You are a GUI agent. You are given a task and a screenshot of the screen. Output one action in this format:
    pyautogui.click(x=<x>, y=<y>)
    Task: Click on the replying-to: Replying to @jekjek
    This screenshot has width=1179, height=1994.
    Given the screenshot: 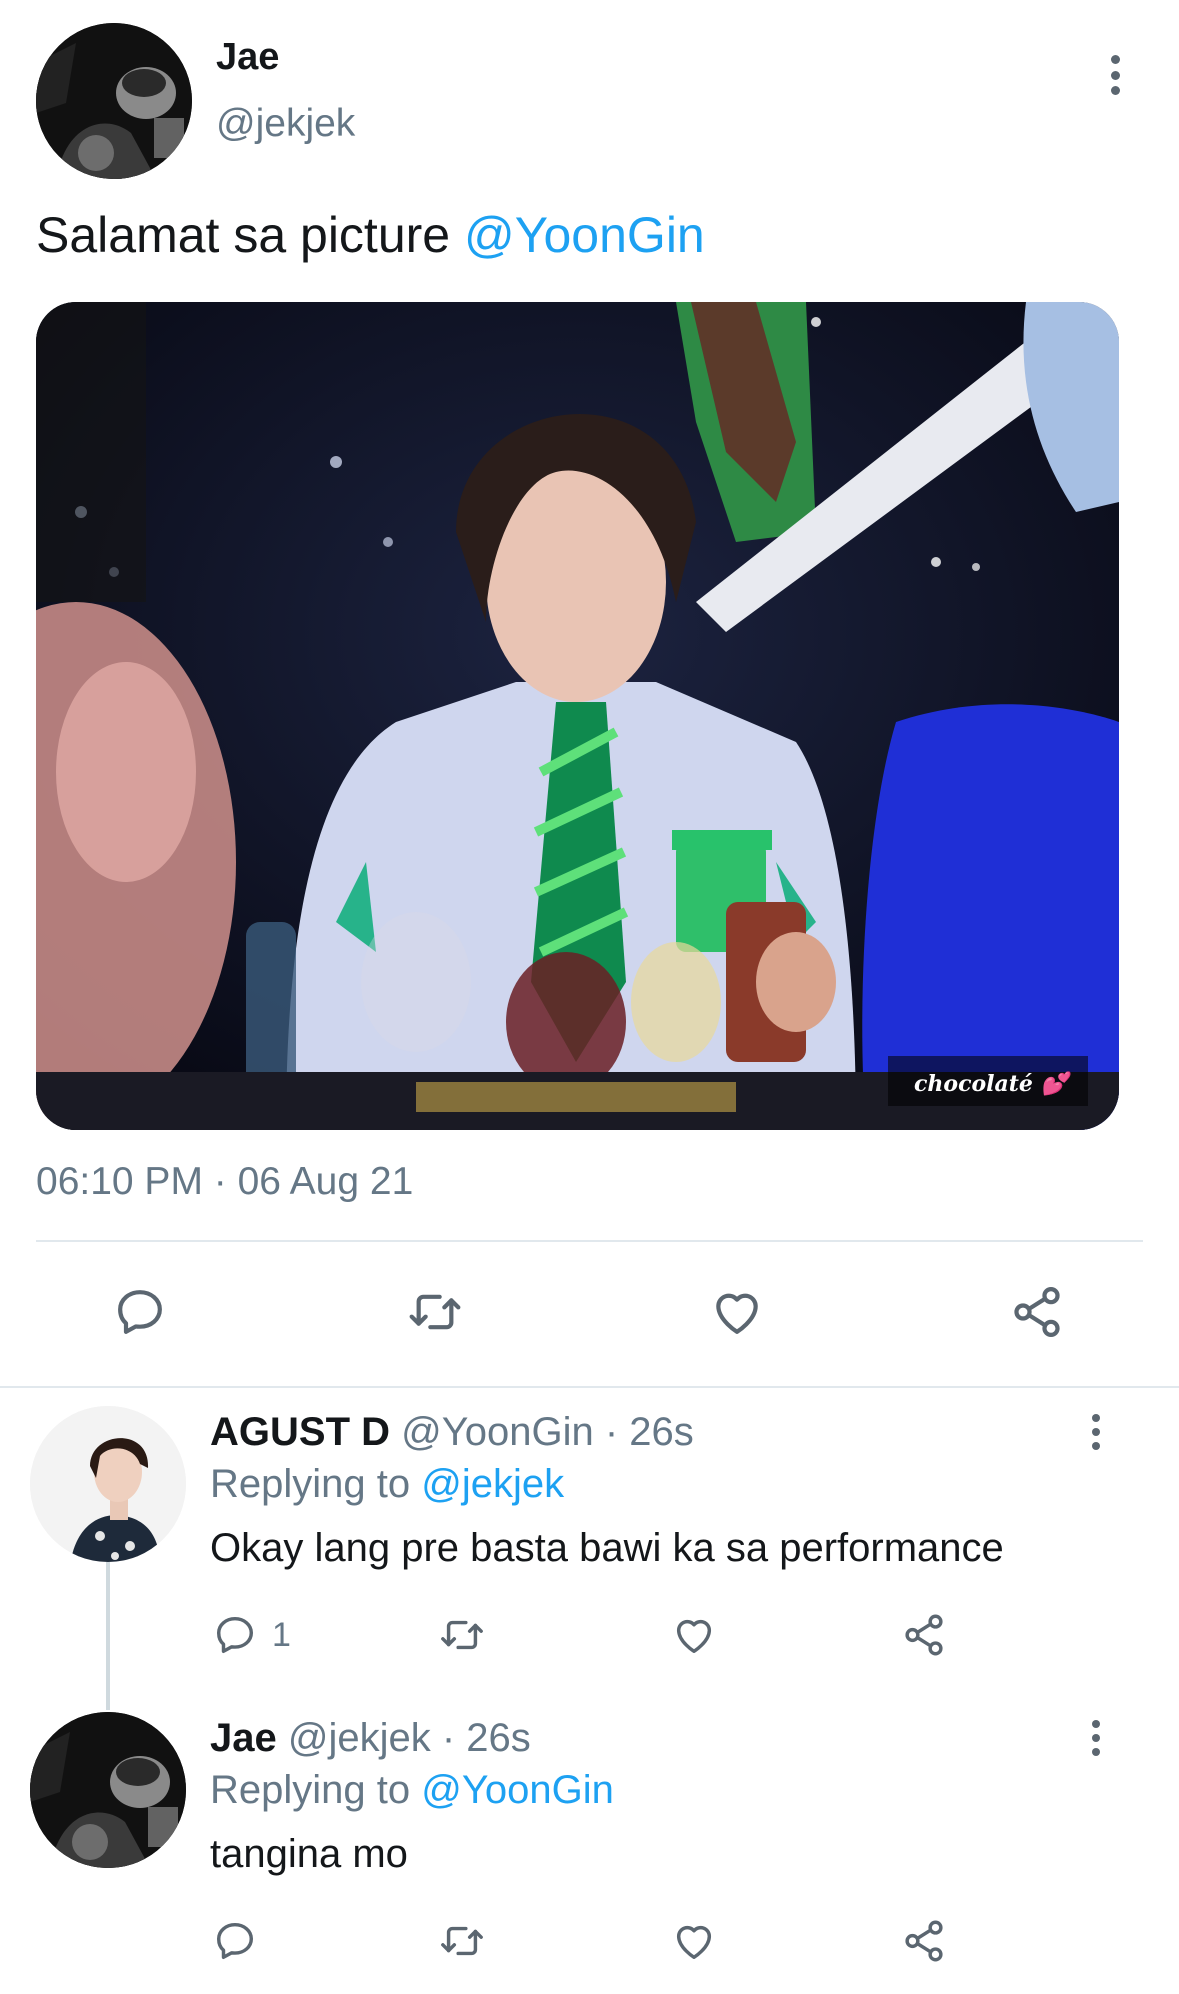 What is the action you would take?
    pyautogui.click(x=387, y=1484)
    